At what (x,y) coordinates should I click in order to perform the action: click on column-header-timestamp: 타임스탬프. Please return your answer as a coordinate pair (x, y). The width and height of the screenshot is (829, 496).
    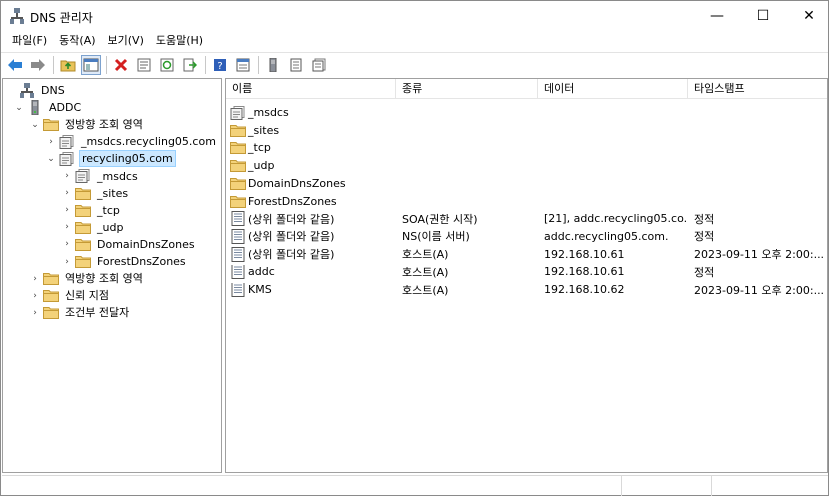
    Looking at the image, I should click on (757, 89).